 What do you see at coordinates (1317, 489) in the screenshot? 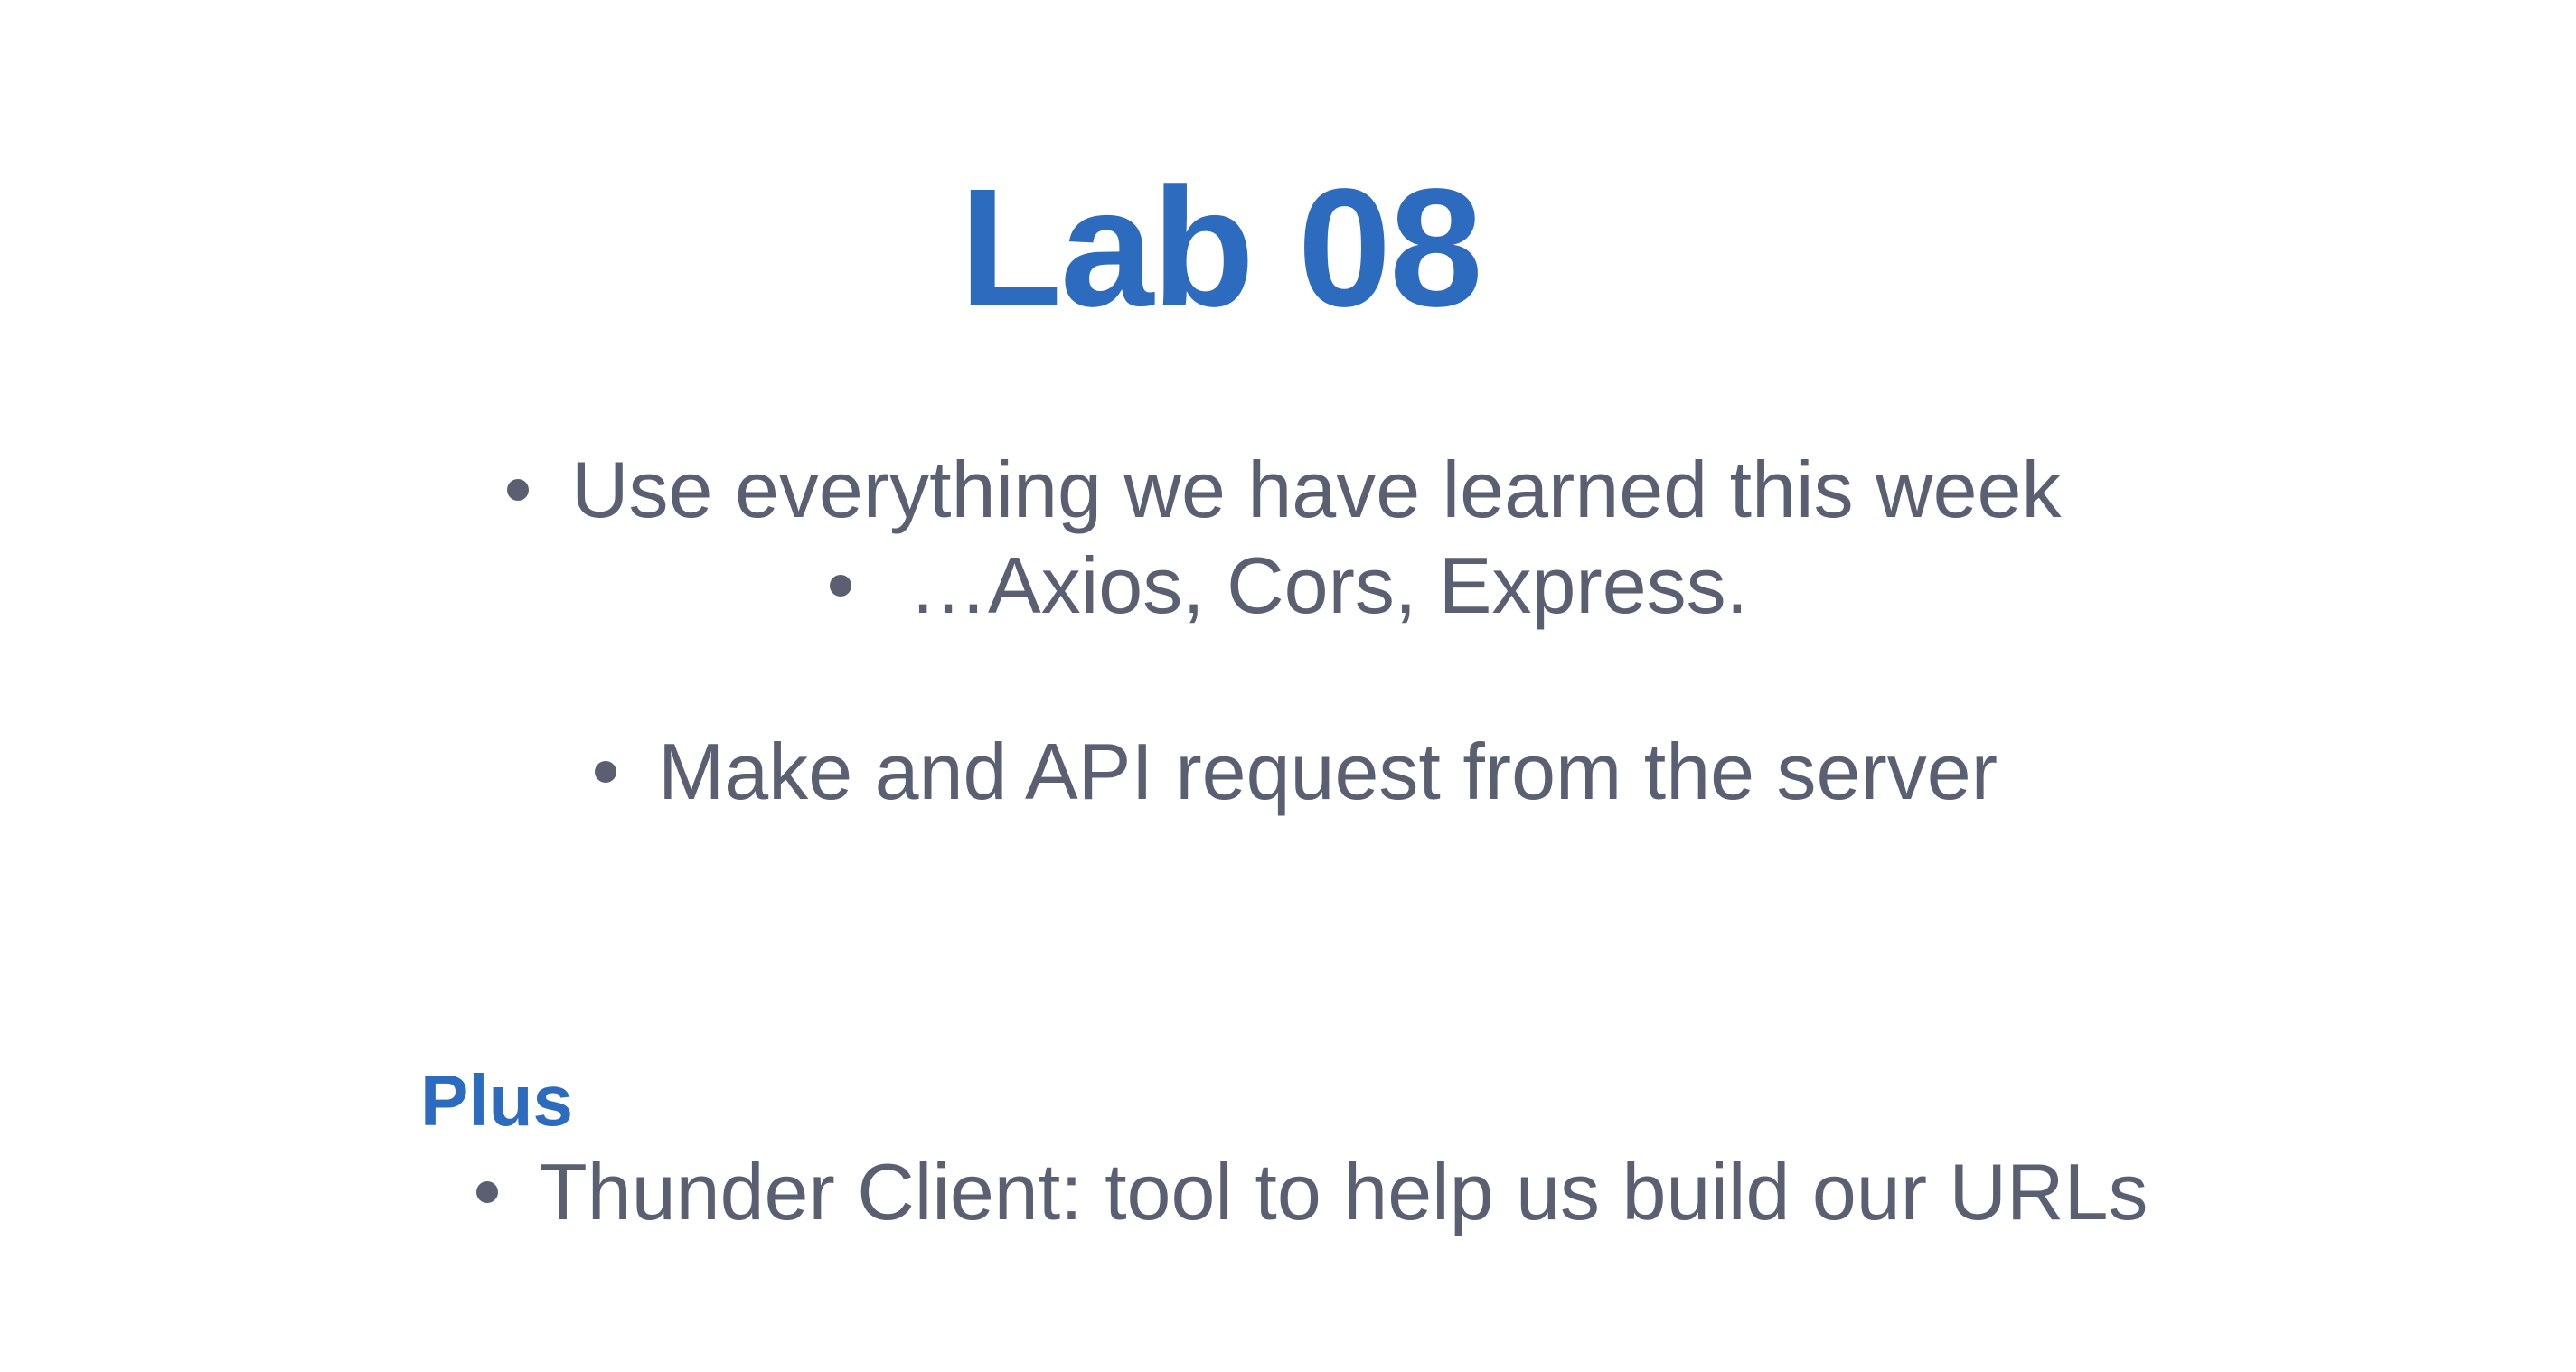
I see `bullet-text: Use everything we have learned this week` at bounding box center [1317, 489].